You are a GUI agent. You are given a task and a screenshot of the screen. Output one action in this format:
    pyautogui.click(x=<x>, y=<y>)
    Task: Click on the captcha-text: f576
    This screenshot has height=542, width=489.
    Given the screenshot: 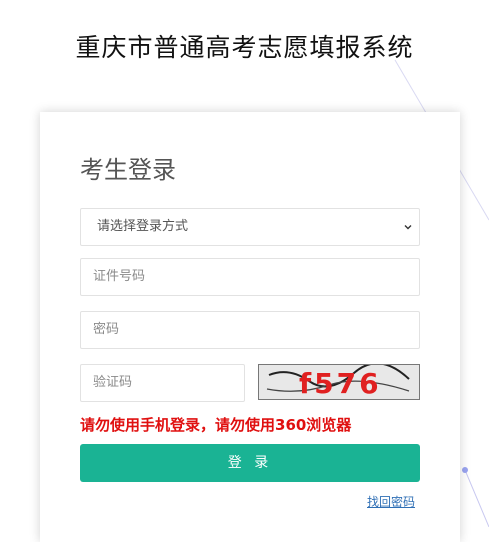 What is the action you would take?
    pyautogui.click(x=340, y=383)
    